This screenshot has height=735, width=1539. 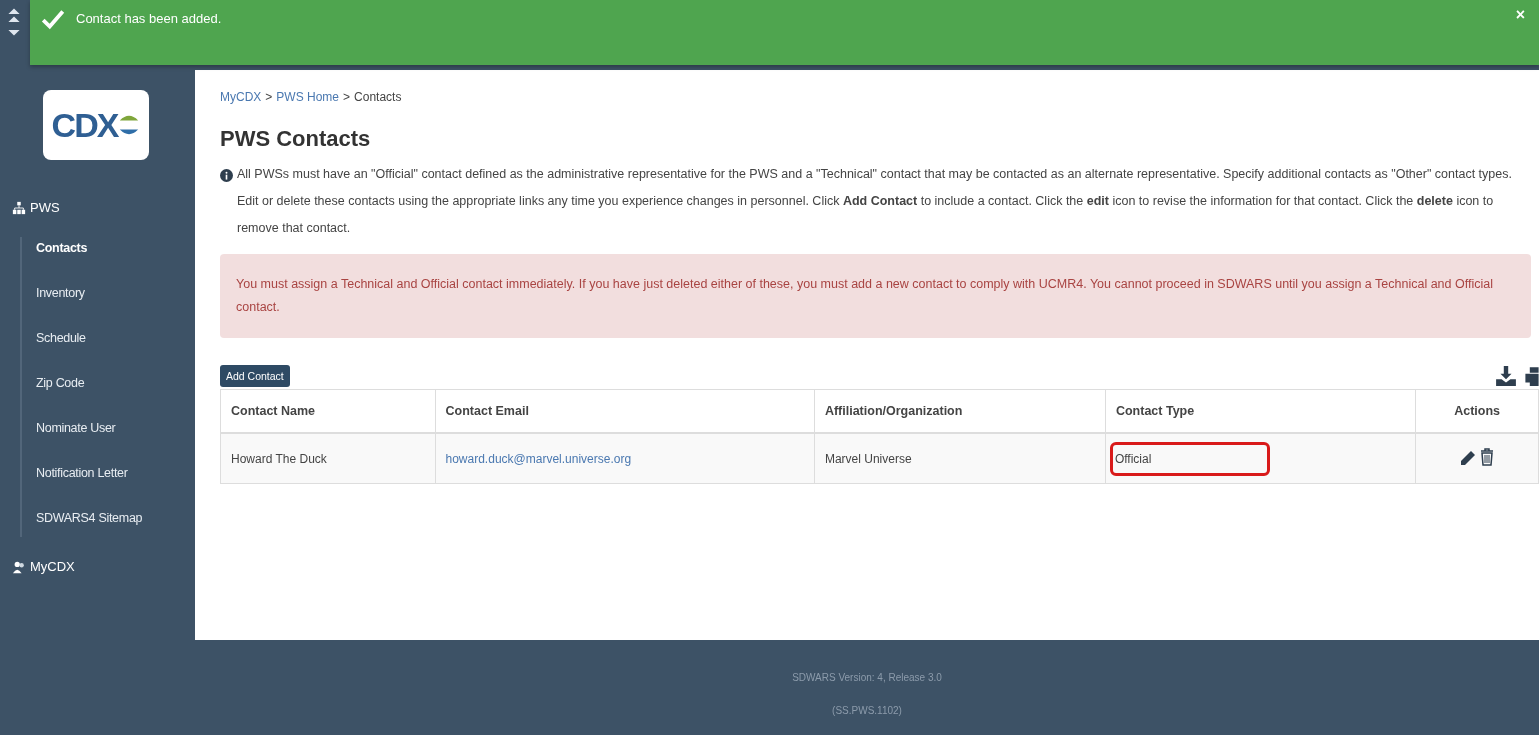 I want to click on info-paragraph: All PWSs must have an "Official" contact defined as the administrative representative for the PWS and a "Technical" contact that may be contacted as an alternate representative. Specify additional contacts as "Other" contact types. Edit or delete these contacts using the appropriate links any time you experience changes in personnel. Click Add Contact to include a contact. Click the edit icon to revise the information for that contact. Click the delete icon to remove that contact., so click(x=875, y=201).